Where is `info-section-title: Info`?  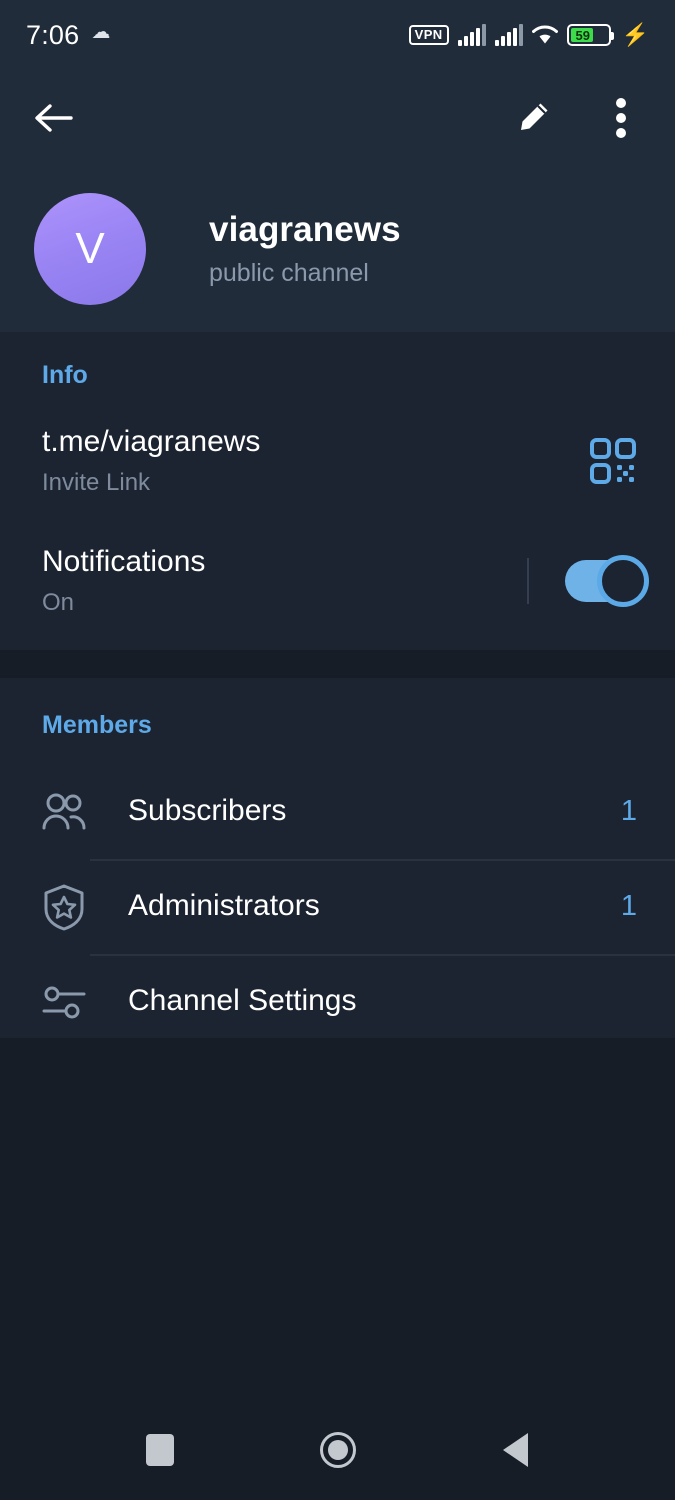 info-section-title: Info is located at coordinates (65, 375).